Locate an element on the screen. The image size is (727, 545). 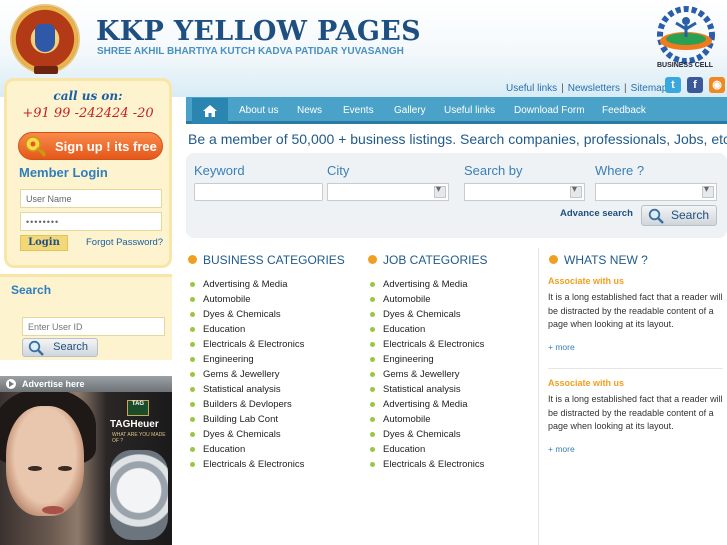
seal-emblem is located at coordinates (45, 38).